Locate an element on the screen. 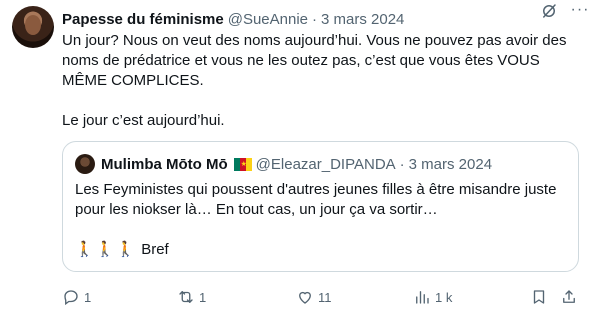 The height and width of the screenshot is (327, 592). like-button: 11 is located at coordinates (314, 297).